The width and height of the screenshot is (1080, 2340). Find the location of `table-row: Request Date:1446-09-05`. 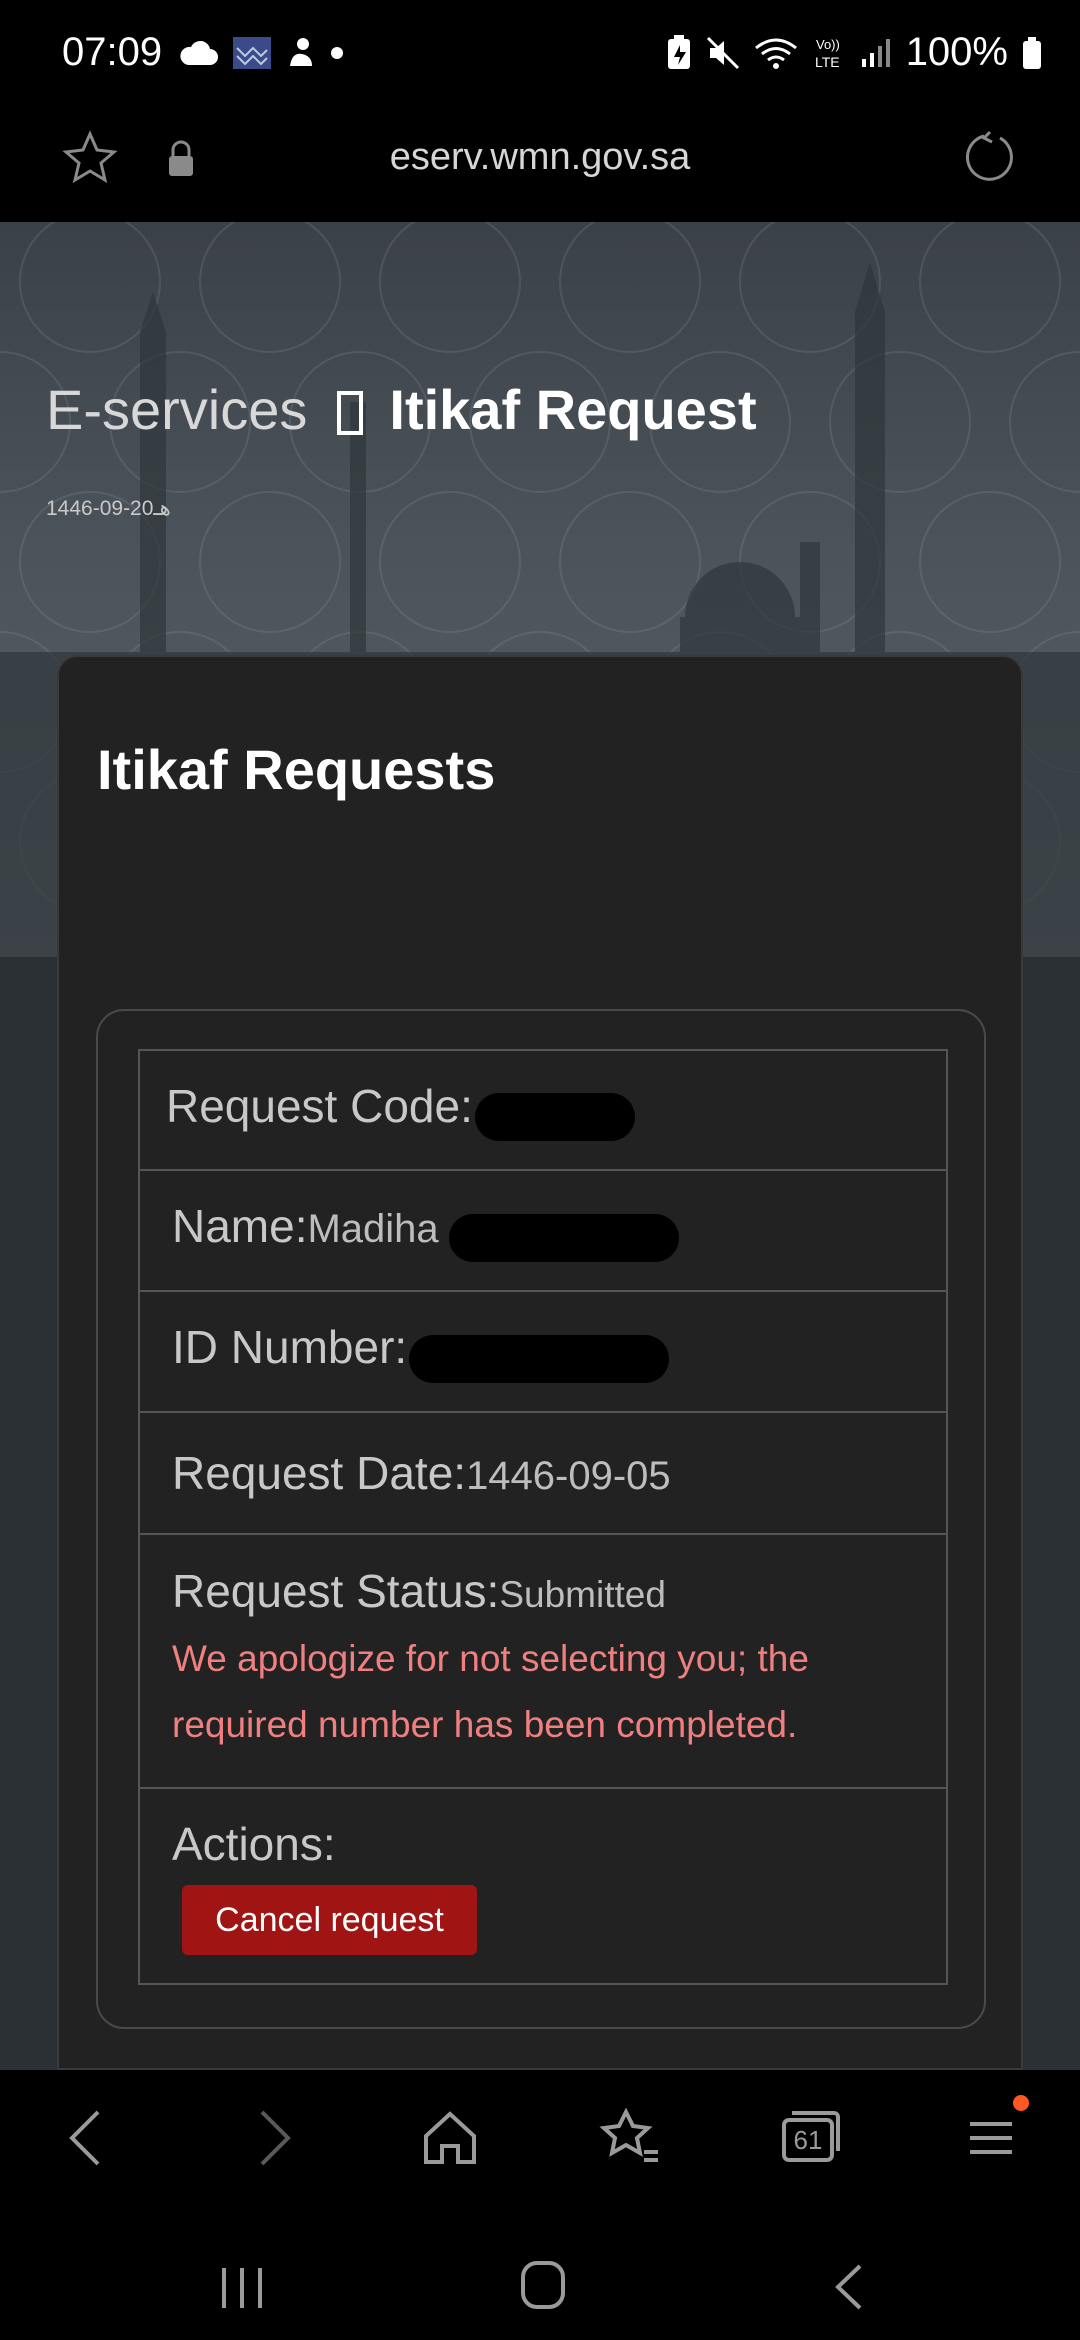

table-row: Request Date:1446-09-05 is located at coordinates (543, 1473).